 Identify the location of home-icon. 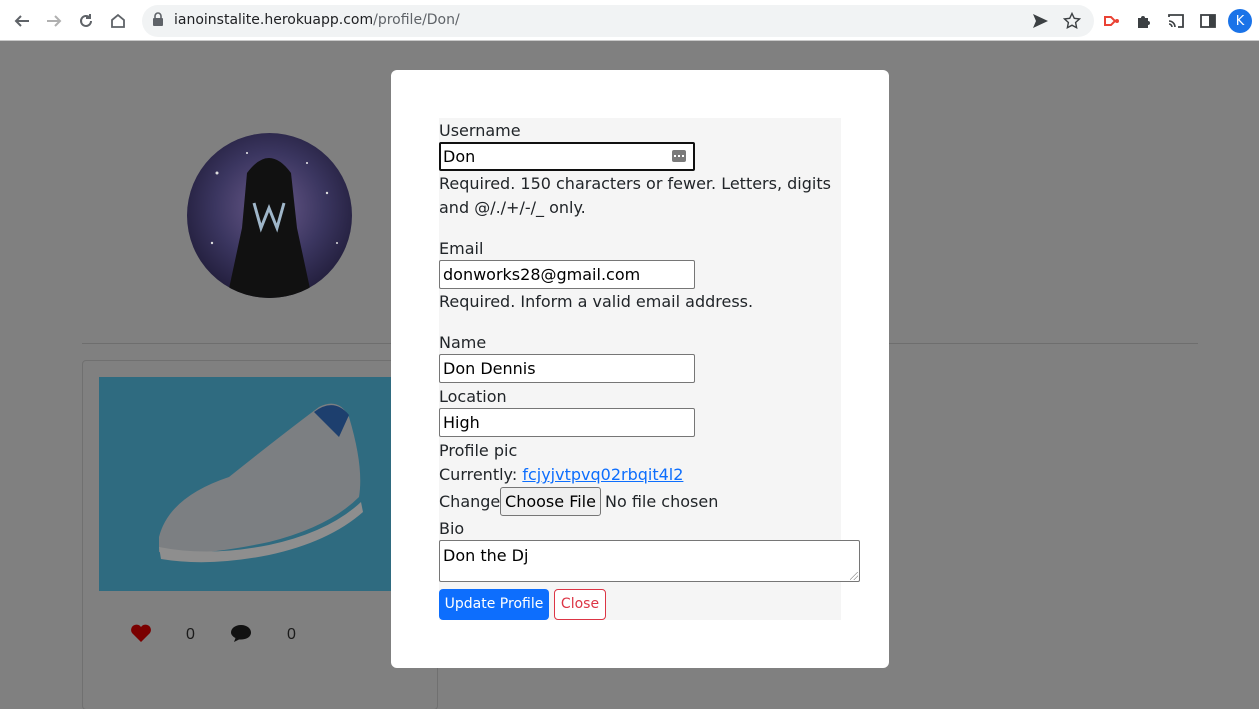
(118, 21).